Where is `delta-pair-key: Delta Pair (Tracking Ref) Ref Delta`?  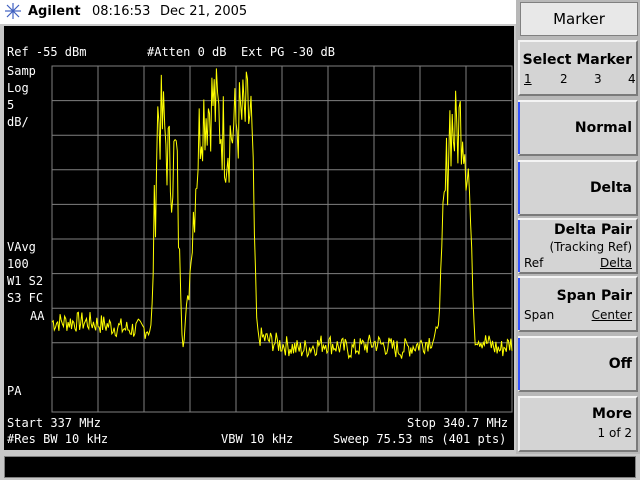
delta-pair-key: Delta Pair (Tracking Ref) Ref Delta is located at coordinates (578, 246).